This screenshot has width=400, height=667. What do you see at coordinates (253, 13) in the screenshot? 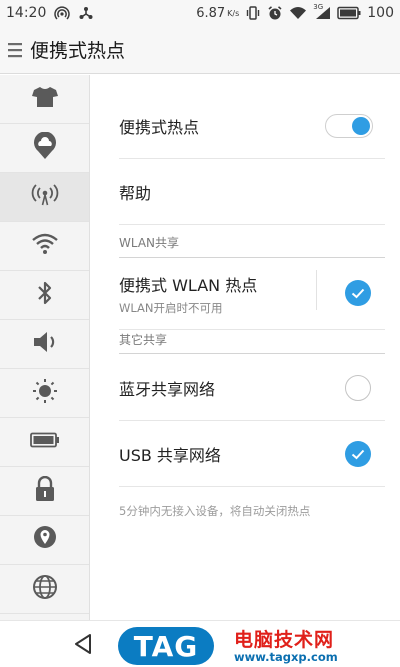
I see `vibrate-icon` at bounding box center [253, 13].